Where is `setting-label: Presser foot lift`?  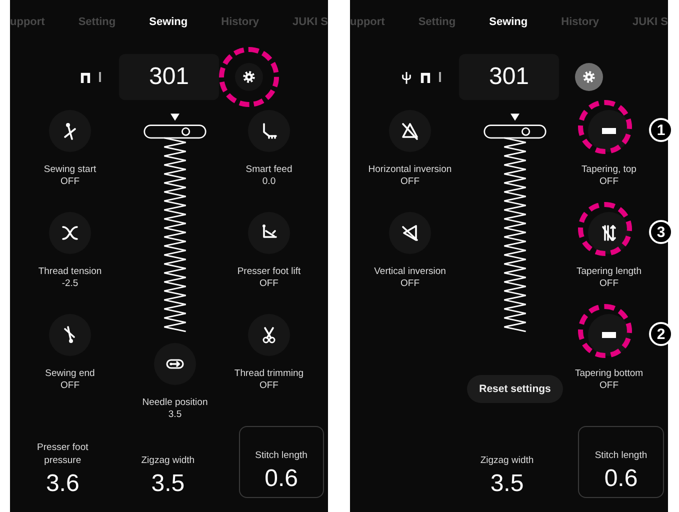
setting-label: Presser foot lift is located at coordinates (269, 272).